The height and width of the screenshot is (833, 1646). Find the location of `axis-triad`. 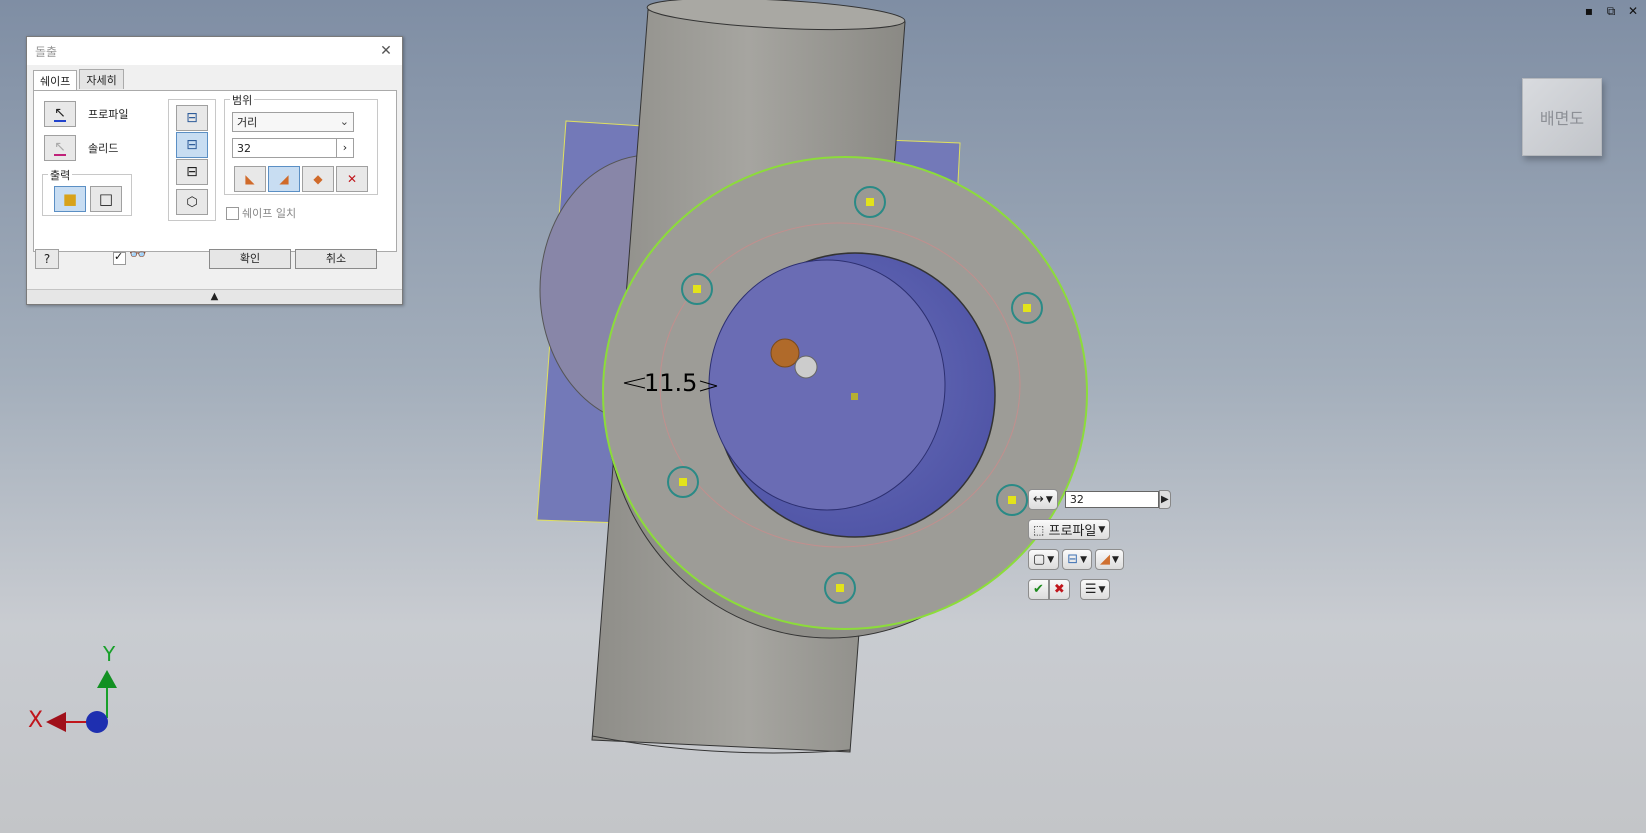

axis-triad is located at coordinates (81, 701).